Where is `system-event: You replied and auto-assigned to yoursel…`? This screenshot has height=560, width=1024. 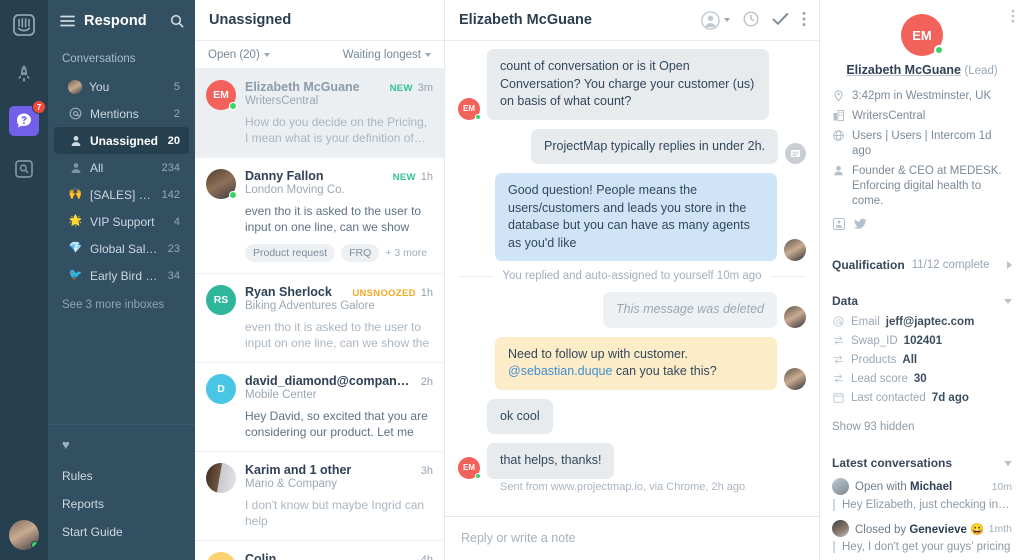
system-event: You replied and auto-assigned to yoursel… is located at coordinates (632, 276).